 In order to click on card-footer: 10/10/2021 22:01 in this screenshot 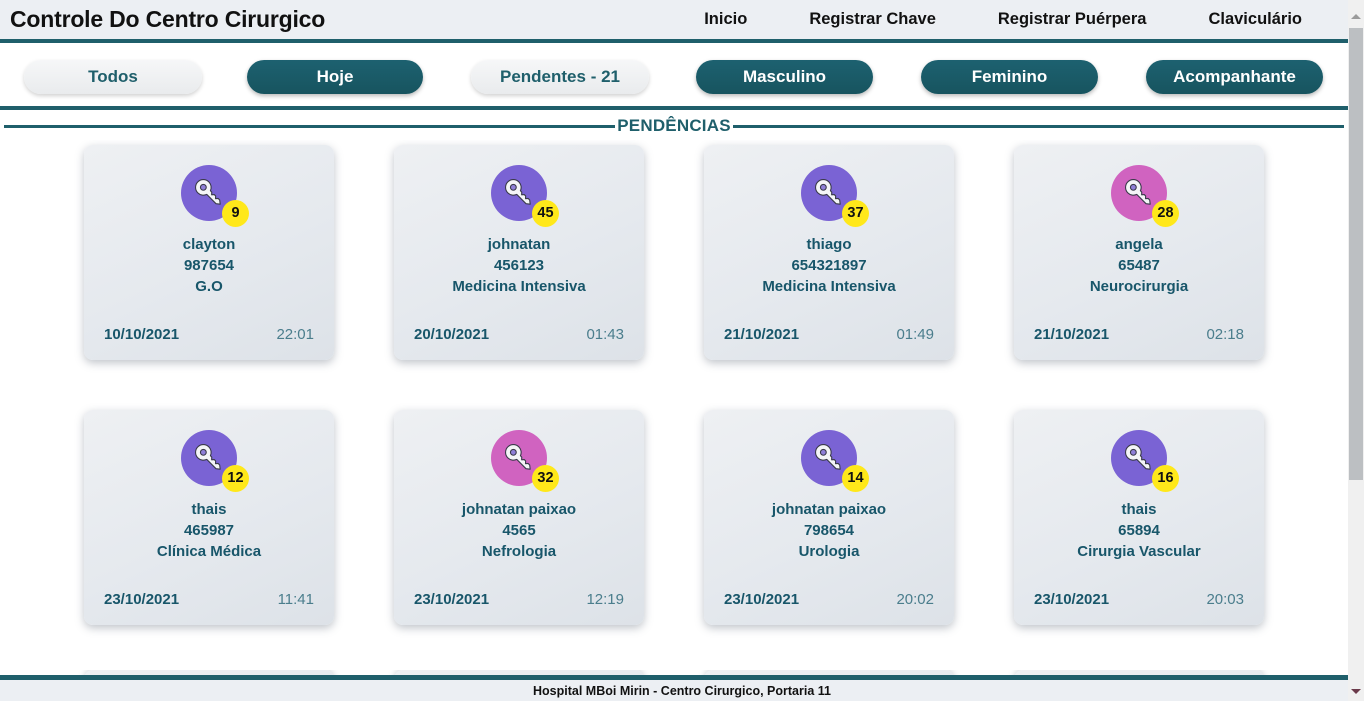, I will do `click(209, 334)`.